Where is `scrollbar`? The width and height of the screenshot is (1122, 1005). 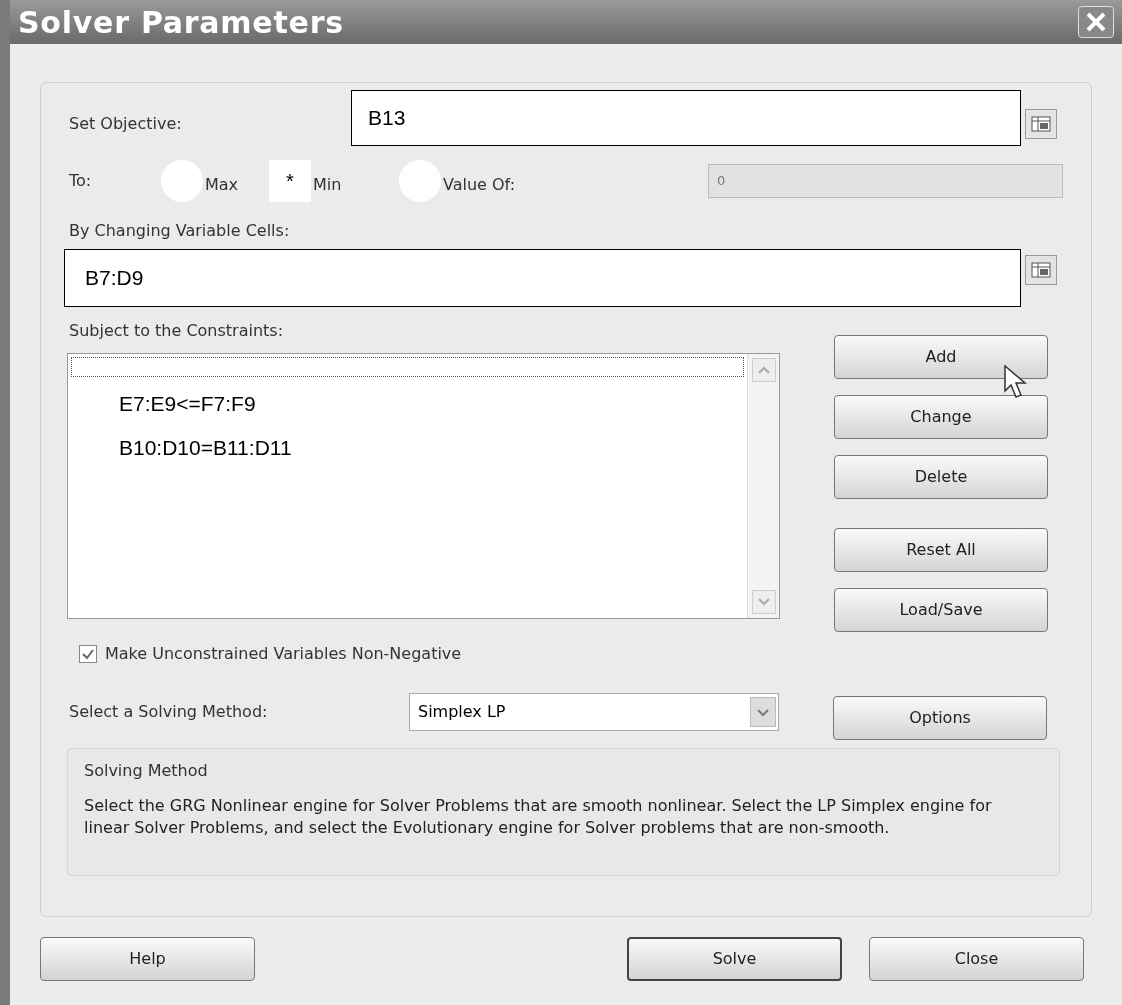
scrollbar is located at coordinates (763, 486).